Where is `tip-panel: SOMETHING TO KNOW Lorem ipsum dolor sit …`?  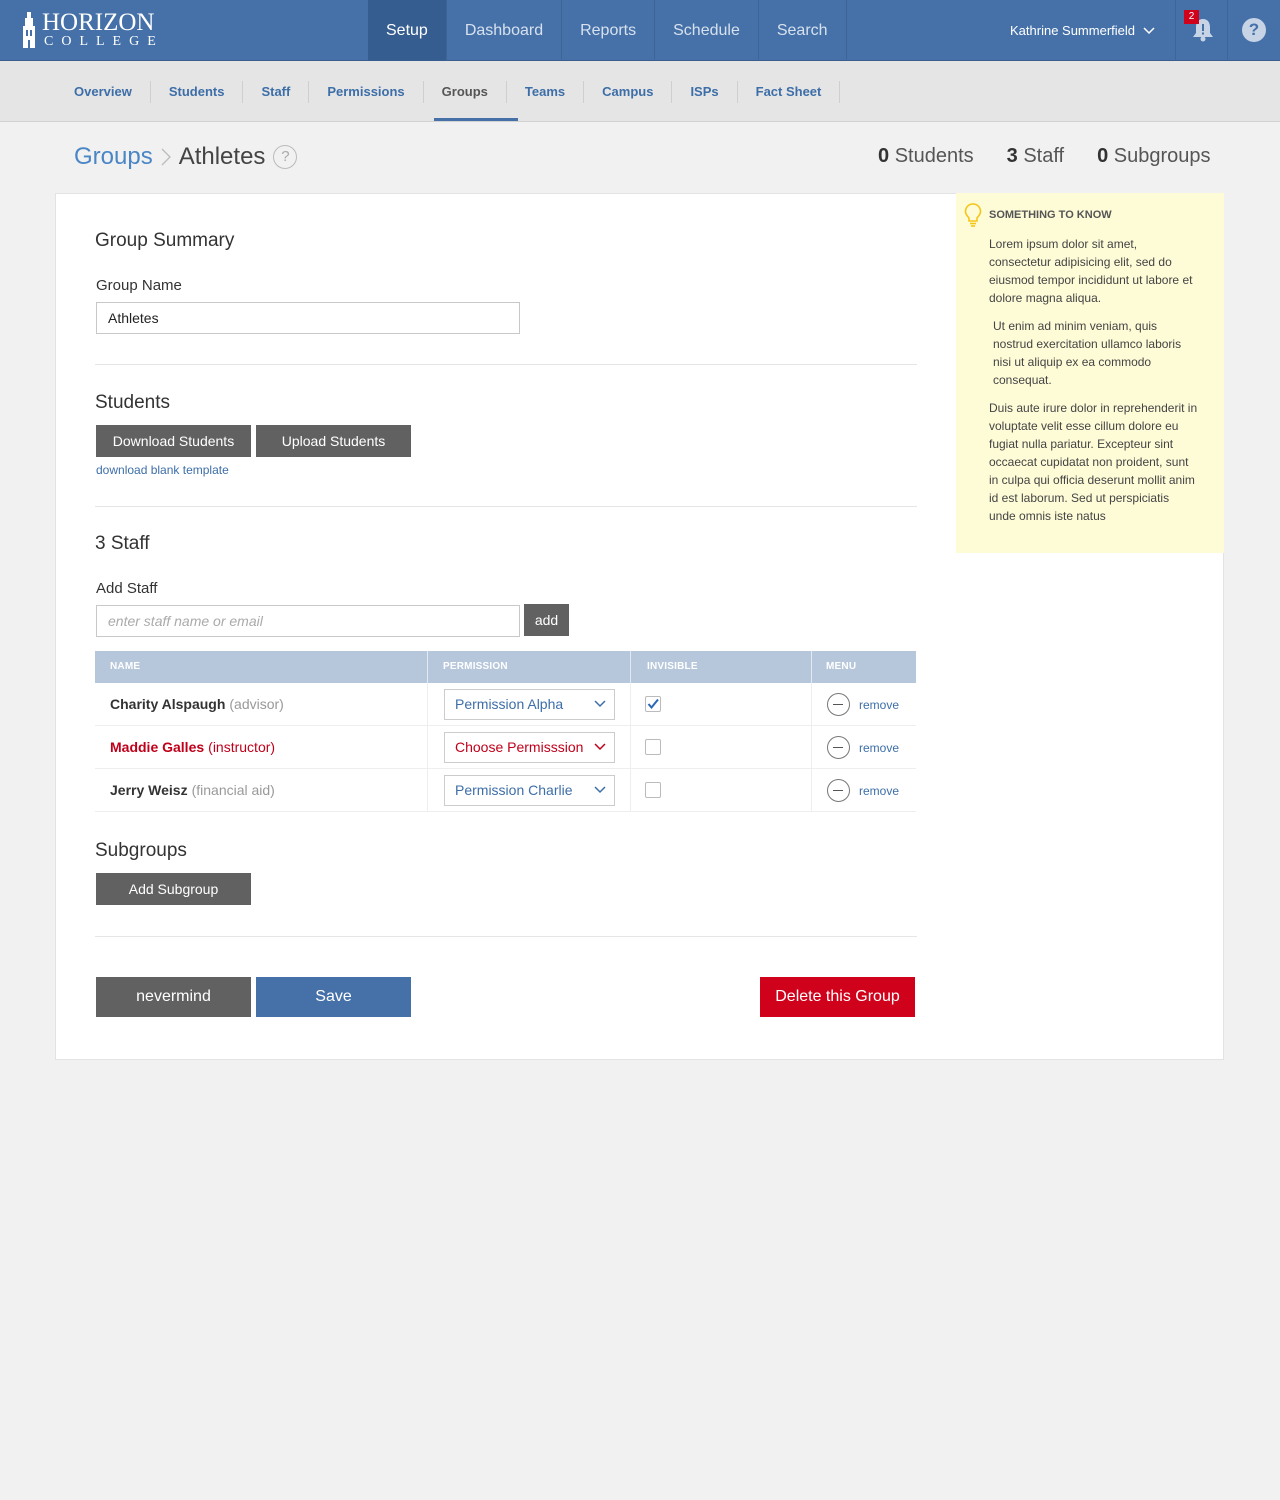
tip-panel: SOMETHING TO KNOW Lorem ipsum dolor sit … is located at coordinates (1090, 373).